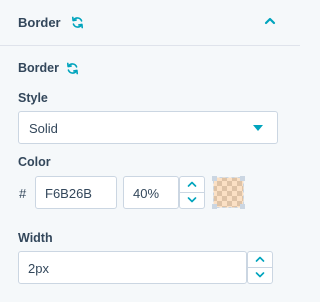  What do you see at coordinates (39, 22) in the screenshot?
I see `panel-title: Border` at bounding box center [39, 22].